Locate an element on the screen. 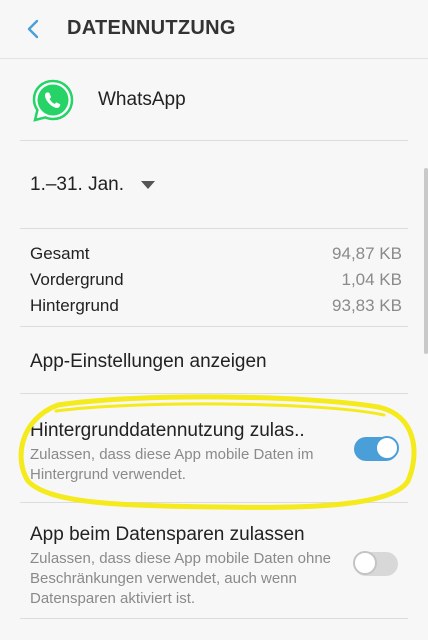 This screenshot has height=640, width=428. data-saver-toggle is located at coordinates (375, 563).